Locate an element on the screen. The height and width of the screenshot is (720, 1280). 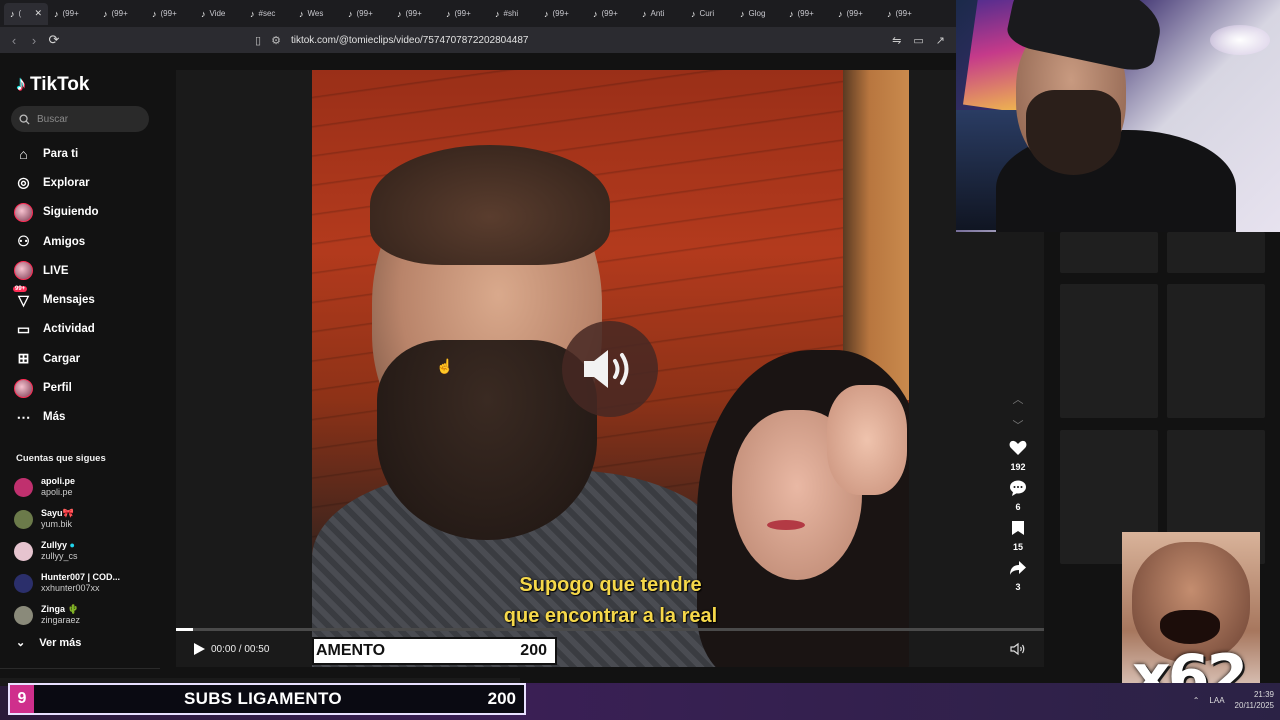
search-box is located at coordinates (80, 119).